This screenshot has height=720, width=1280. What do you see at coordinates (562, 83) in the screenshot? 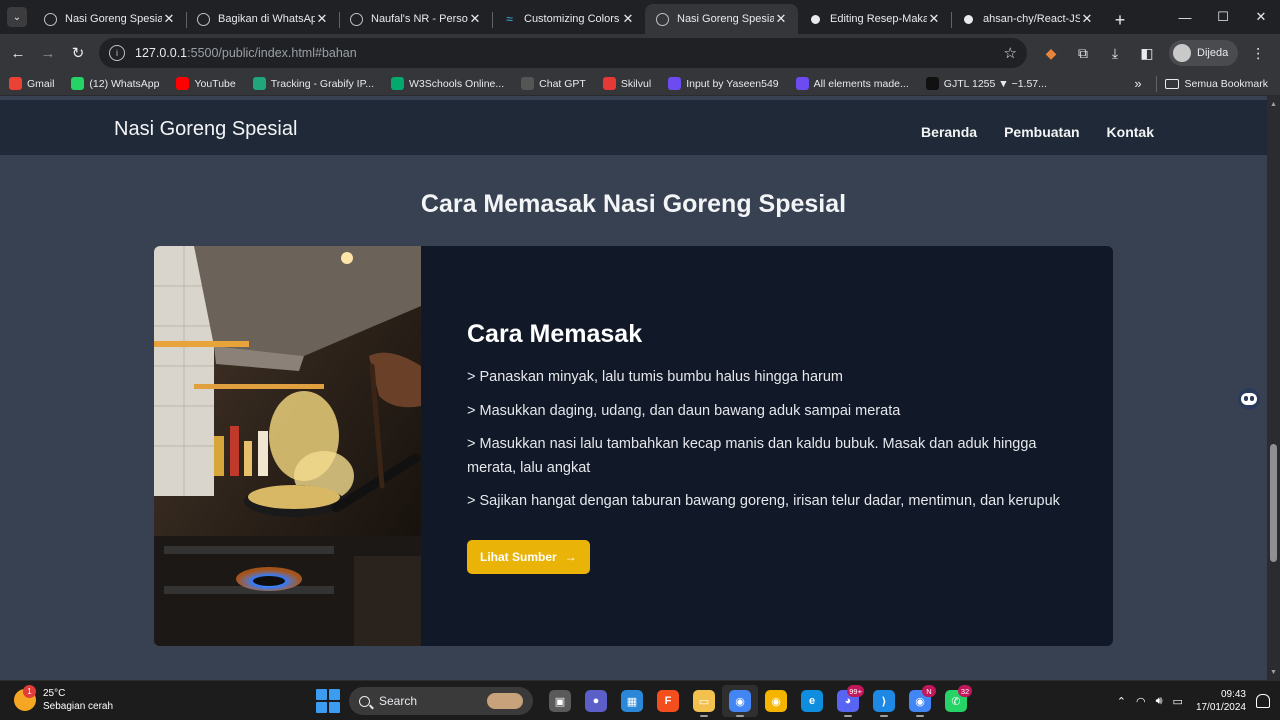
I see `bookmark-label: Chat GPT` at bounding box center [562, 83].